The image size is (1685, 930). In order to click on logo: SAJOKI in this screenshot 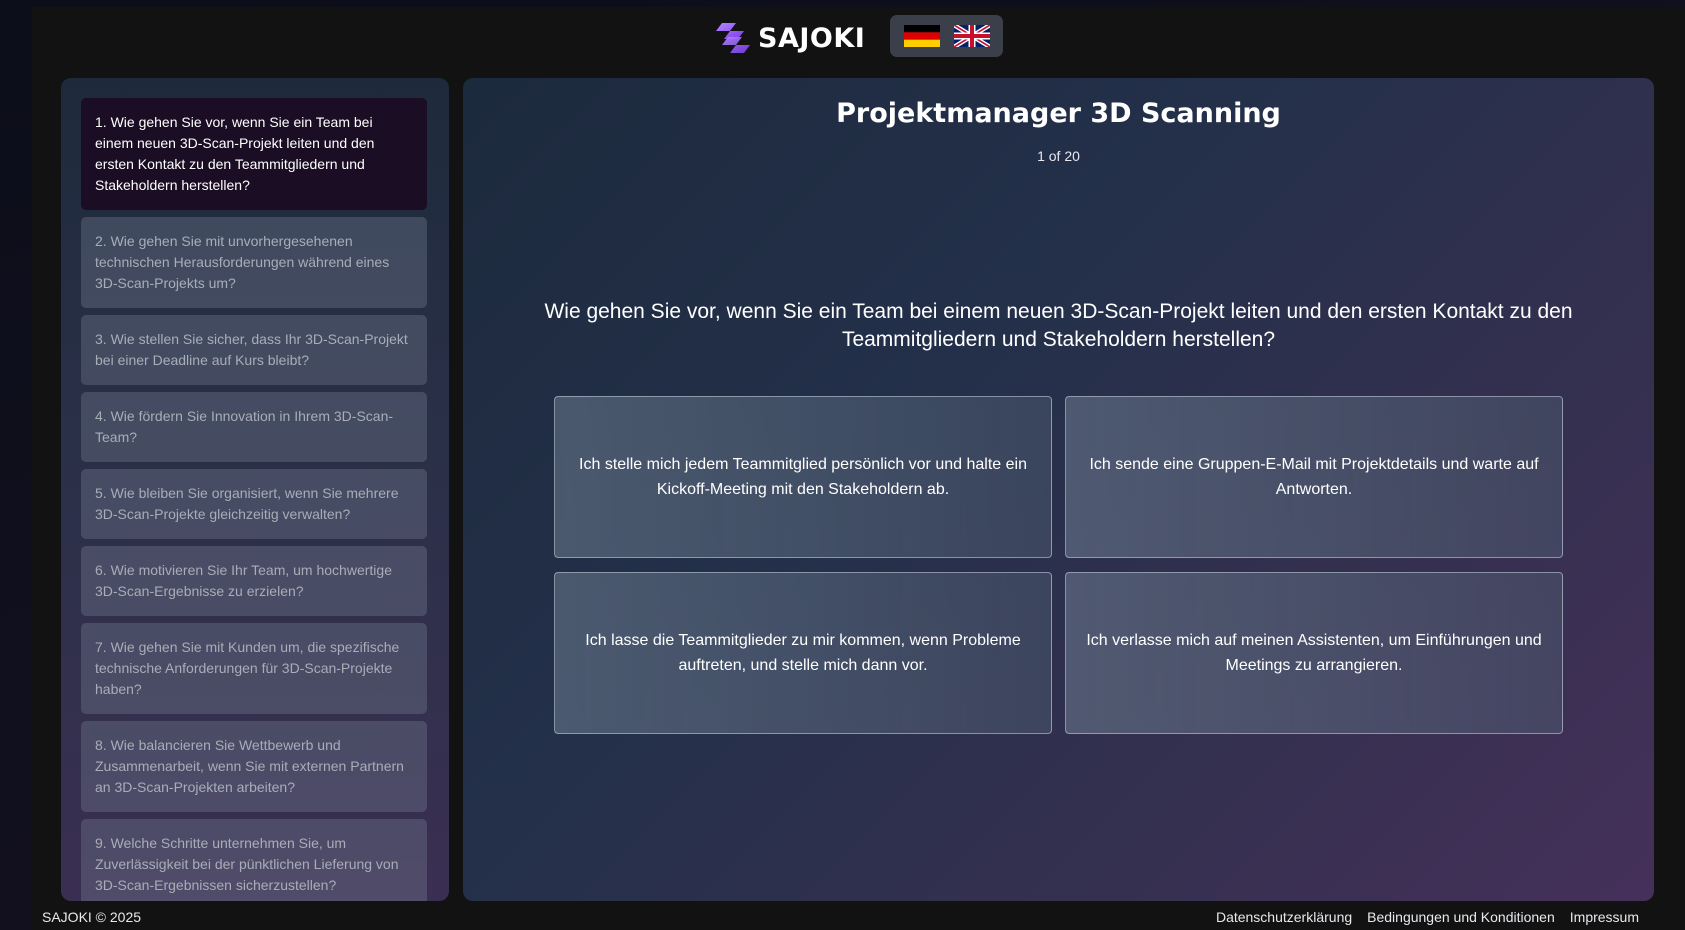, I will do `click(790, 38)`.